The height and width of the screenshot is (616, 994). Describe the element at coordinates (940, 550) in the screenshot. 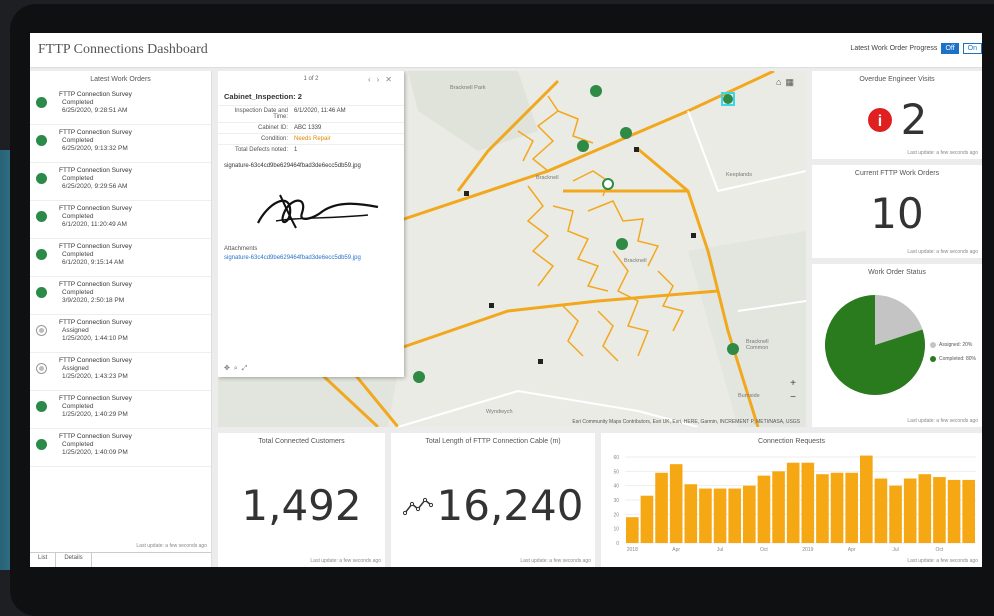

I see `x-tick-label: Oct` at that location.